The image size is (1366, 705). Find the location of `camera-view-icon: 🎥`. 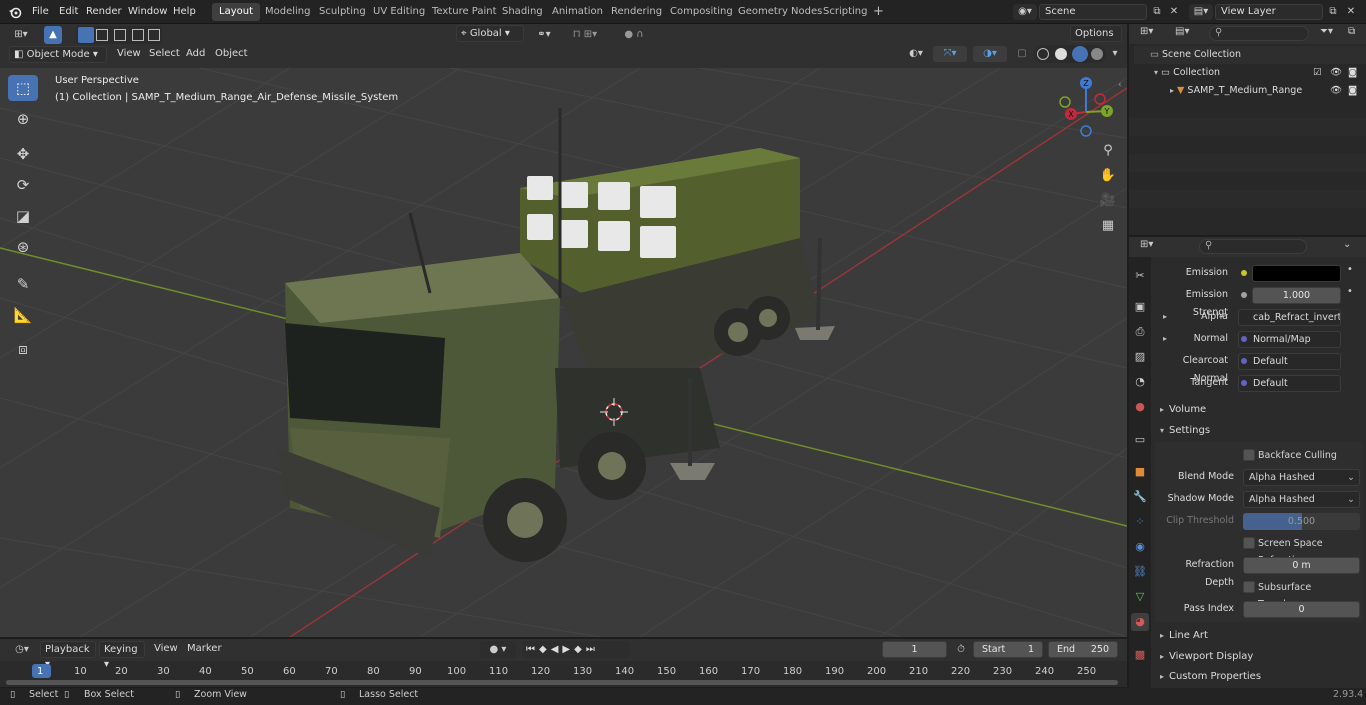

camera-view-icon: 🎥 is located at coordinates (1108, 201).